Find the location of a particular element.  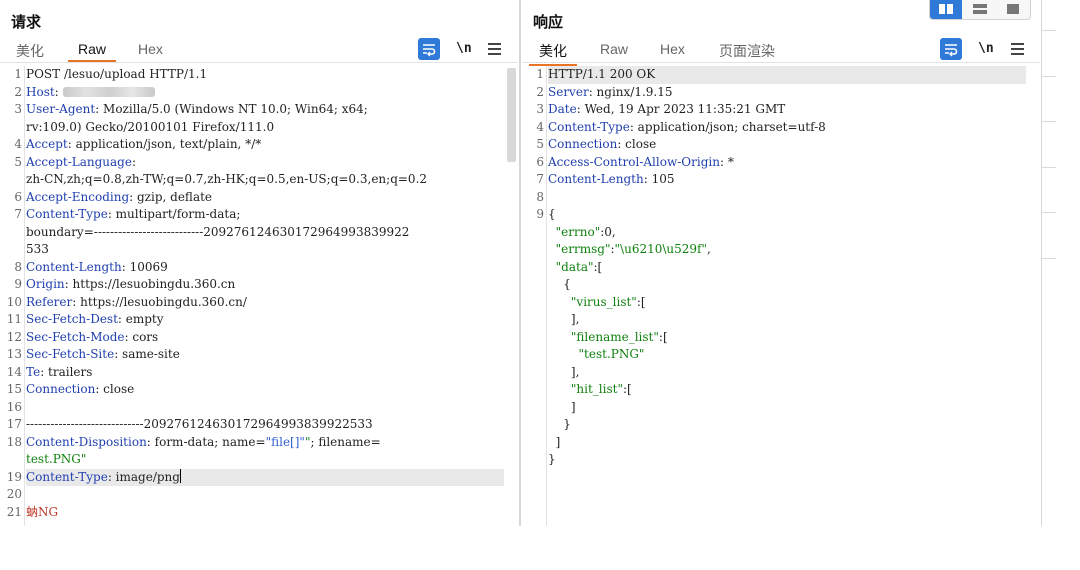

header-name: Connection is located at coordinates (61, 389).